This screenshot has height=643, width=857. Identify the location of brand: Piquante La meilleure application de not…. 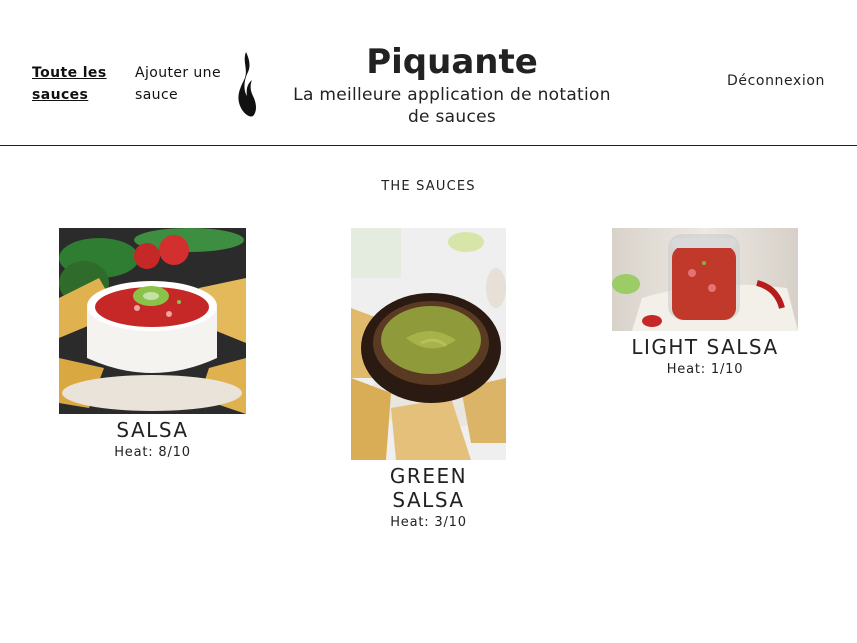
(452, 84).